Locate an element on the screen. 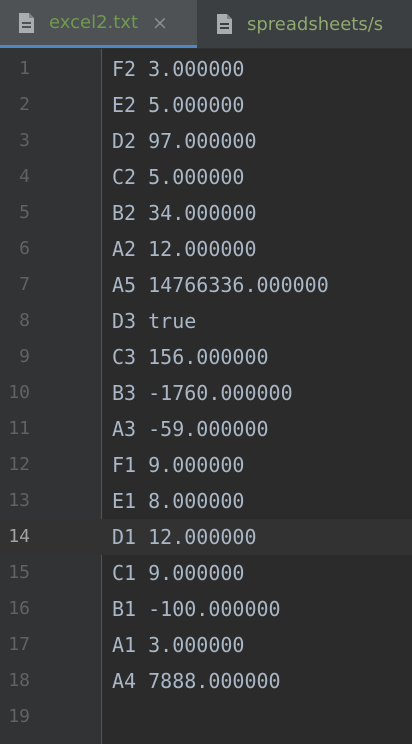 This screenshot has height=744, width=412. line-number: 2 is located at coordinates (24, 104).